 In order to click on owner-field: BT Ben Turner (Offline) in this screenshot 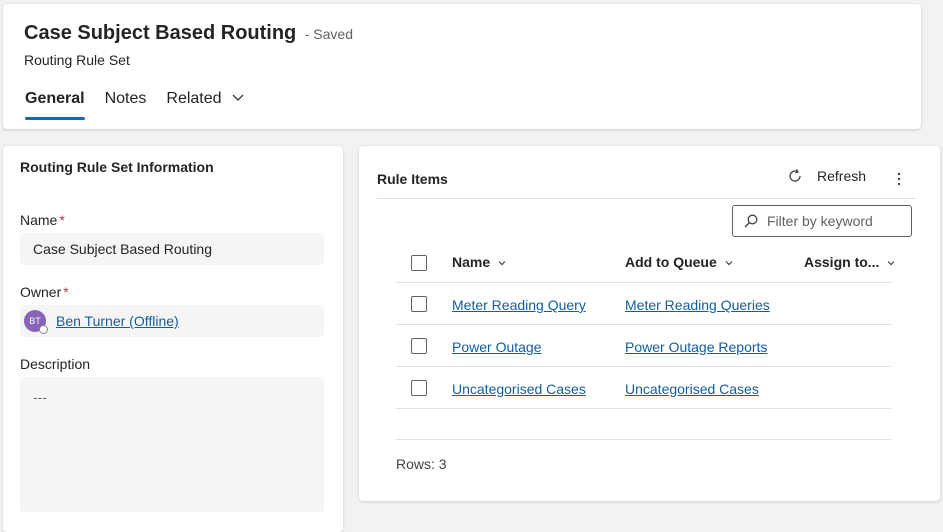, I will do `click(172, 321)`.